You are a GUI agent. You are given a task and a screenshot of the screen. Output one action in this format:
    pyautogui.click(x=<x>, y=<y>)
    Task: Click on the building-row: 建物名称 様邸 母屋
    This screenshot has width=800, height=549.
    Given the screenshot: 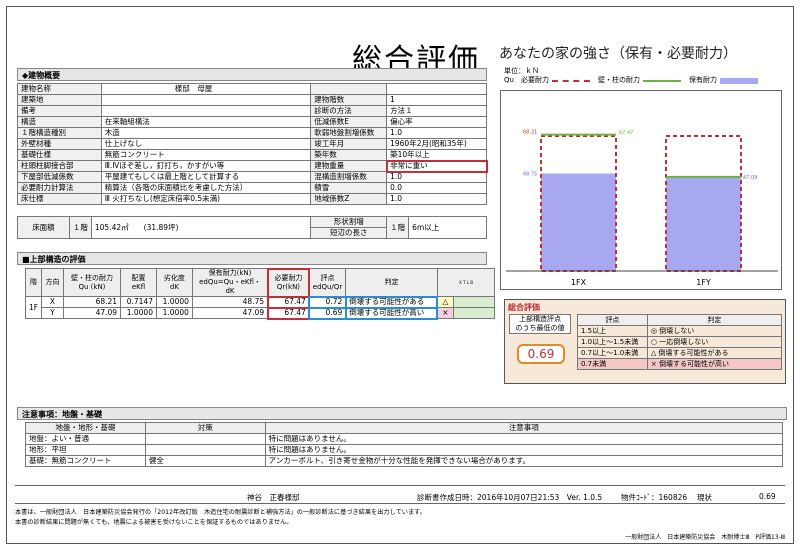 What is the action you would take?
    pyautogui.click(x=252, y=89)
    